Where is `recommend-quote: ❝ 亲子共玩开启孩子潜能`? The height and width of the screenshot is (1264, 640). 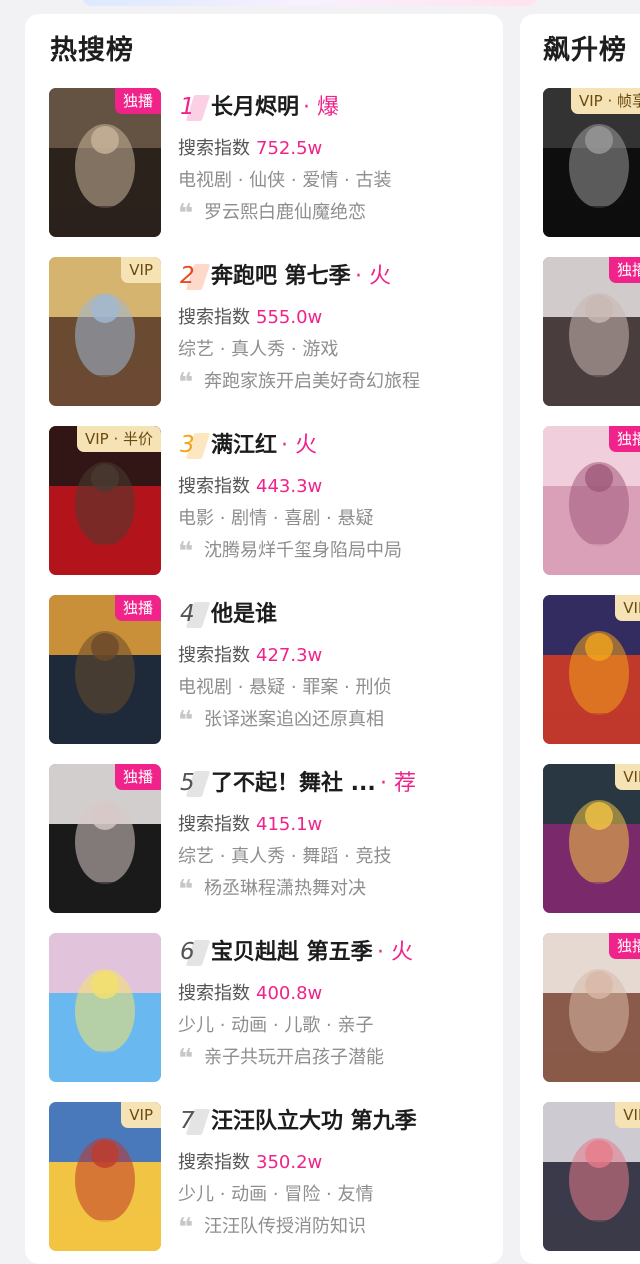
recommend-quote: ❝ 亲子共玩开启孩子潜能 is located at coordinates (281, 1059).